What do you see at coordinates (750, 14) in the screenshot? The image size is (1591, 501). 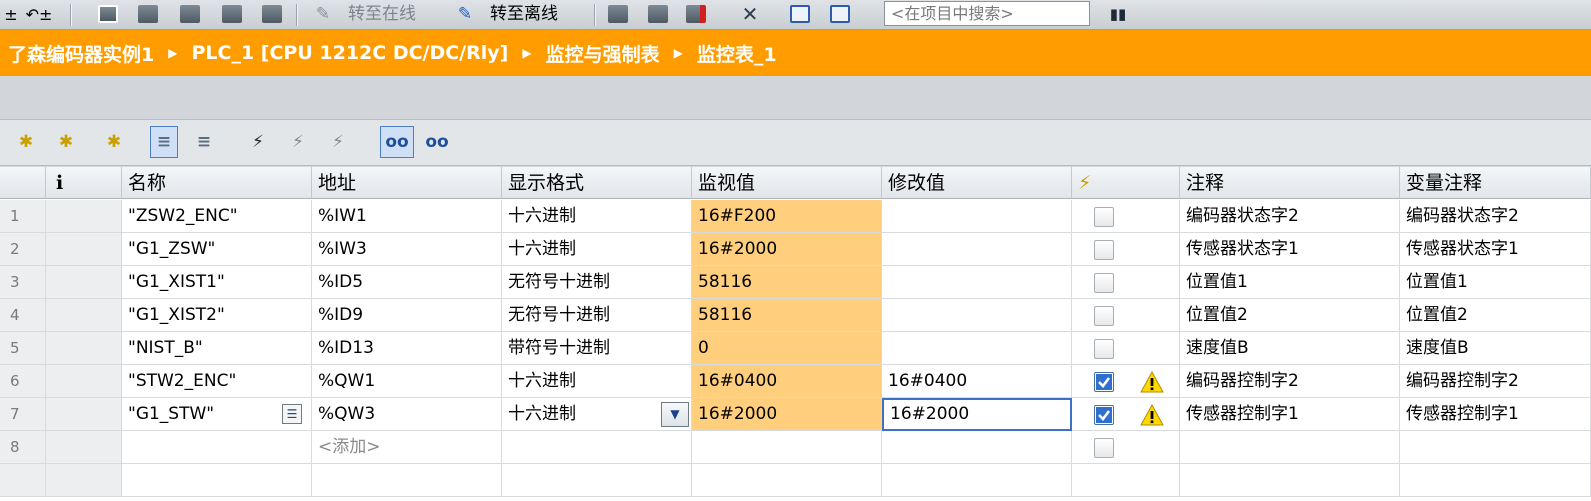 I see `close-icon: ✕` at bounding box center [750, 14].